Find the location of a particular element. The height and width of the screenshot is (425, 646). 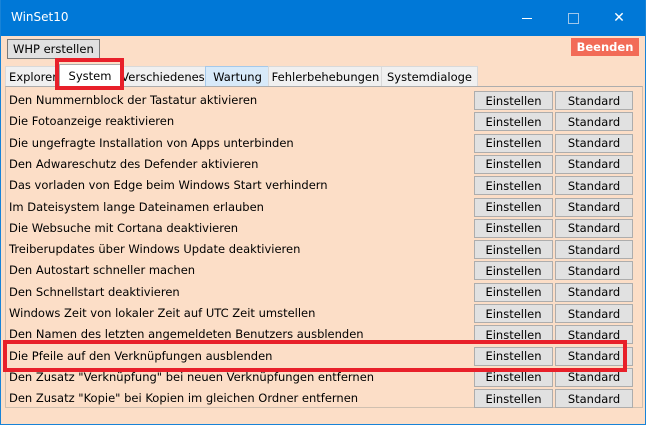

tab-explorer: Explorer is located at coordinates (33, 76).